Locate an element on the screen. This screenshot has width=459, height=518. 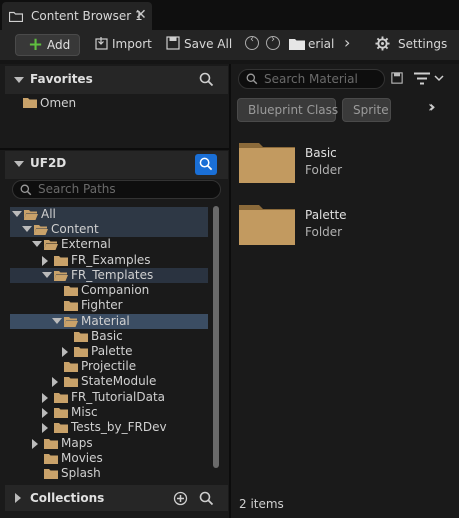
tree-item-label: All is located at coordinates (48, 214).